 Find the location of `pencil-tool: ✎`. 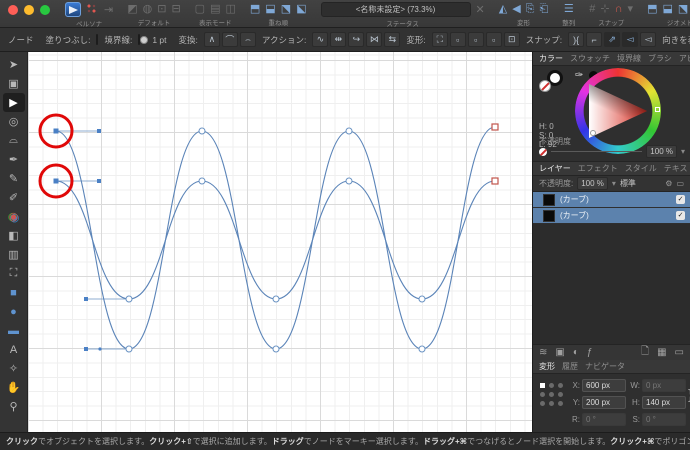

pencil-tool: ✎ is located at coordinates (14, 178).